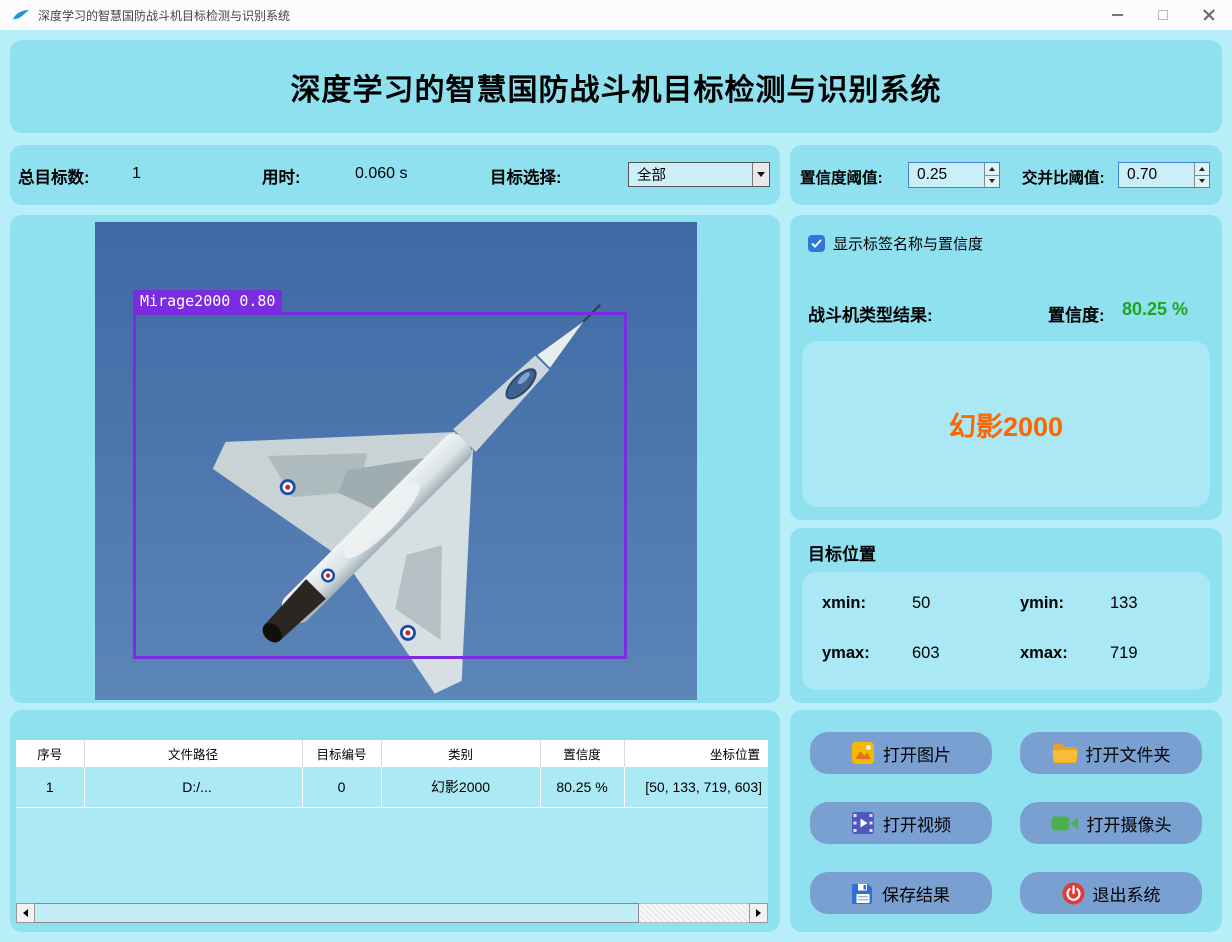 The width and height of the screenshot is (1232, 942). Describe the element at coordinates (1111, 823) in the screenshot. I see `open-camera-button: 打开摄像头` at that location.